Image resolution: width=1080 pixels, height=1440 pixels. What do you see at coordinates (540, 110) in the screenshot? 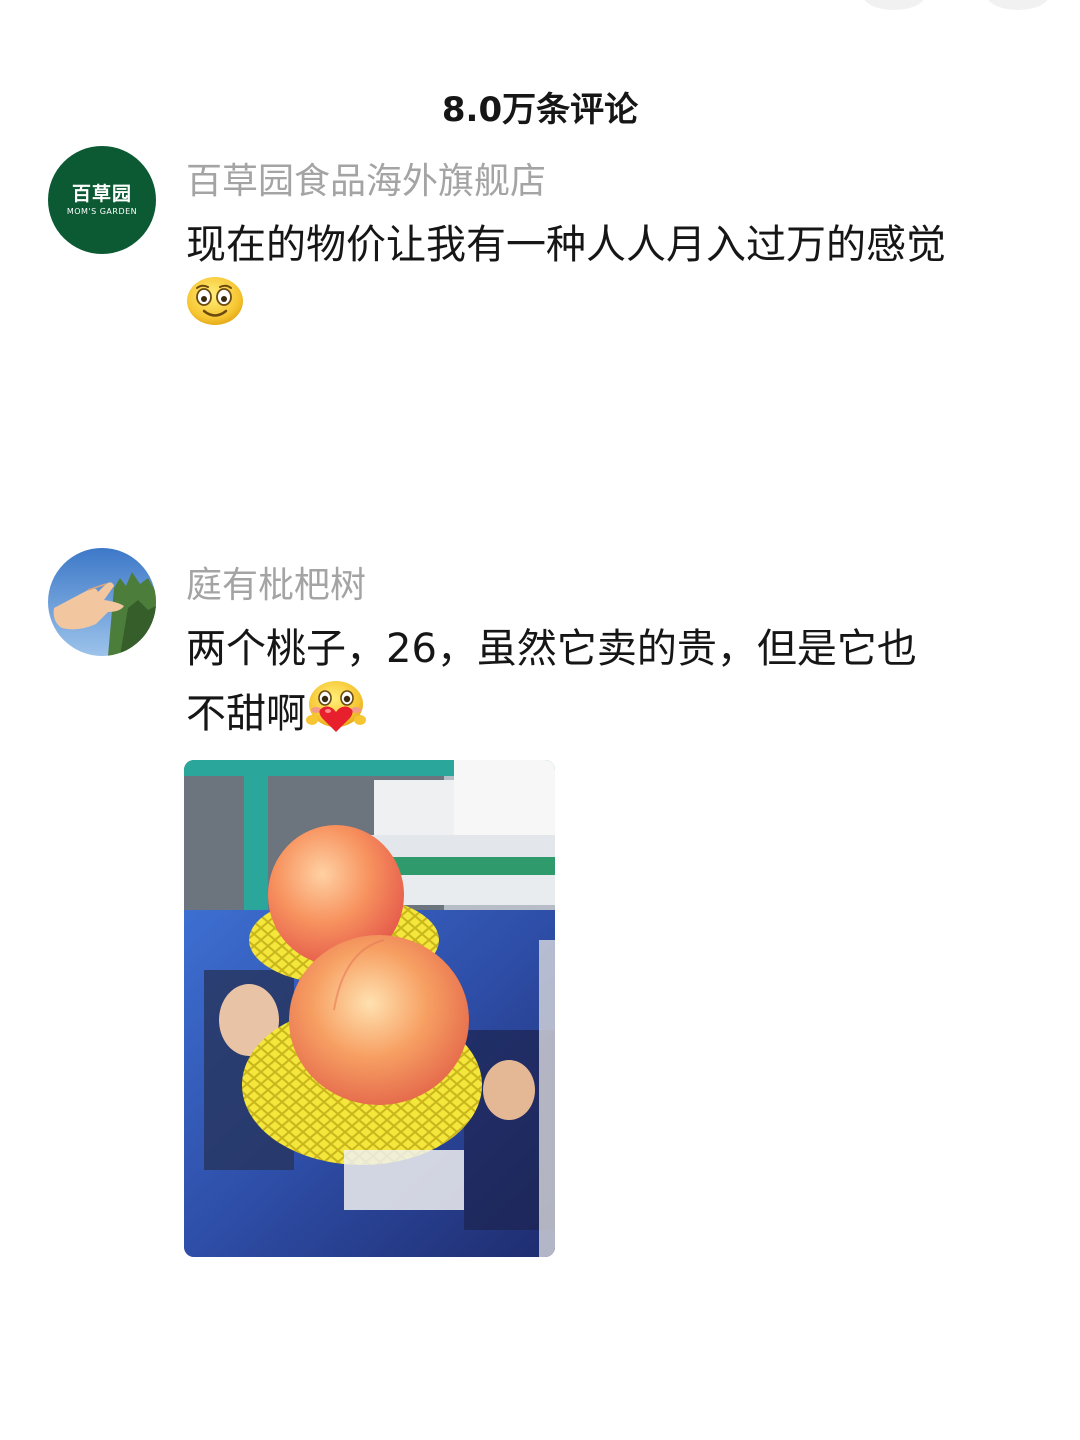
I see `comment-count-title: 8.0万条评论` at bounding box center [540, 110].